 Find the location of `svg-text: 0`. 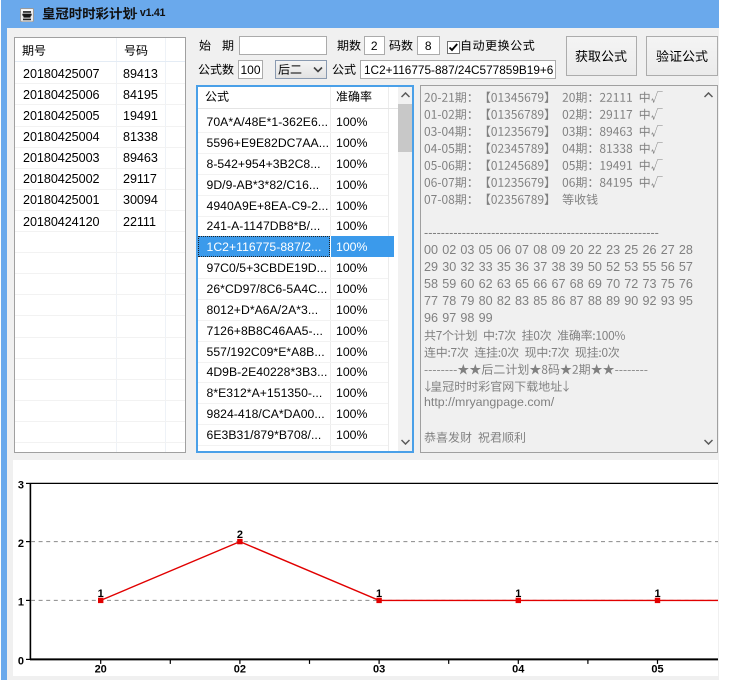

svg-text: 0 is located at coordinates (21, 662).